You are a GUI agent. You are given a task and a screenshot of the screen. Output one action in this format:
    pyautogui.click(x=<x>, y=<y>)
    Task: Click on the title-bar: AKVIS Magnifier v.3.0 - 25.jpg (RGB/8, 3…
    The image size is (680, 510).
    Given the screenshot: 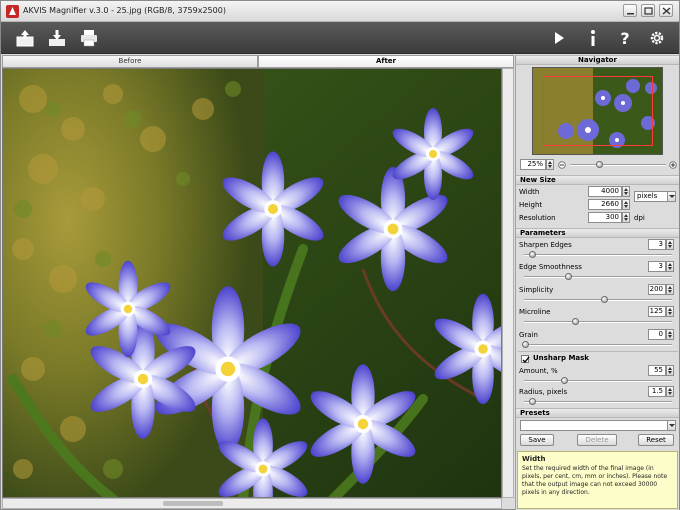 What is the action you would take?
    pyautogui.click(x=340, y=11)
    